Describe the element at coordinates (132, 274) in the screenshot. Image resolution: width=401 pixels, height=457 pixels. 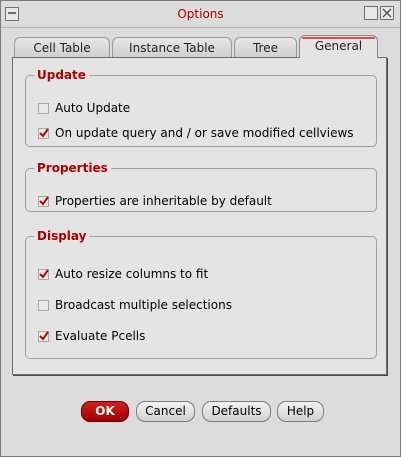
I see `auto-resize-label: Auto resize columns to fit` at that location.